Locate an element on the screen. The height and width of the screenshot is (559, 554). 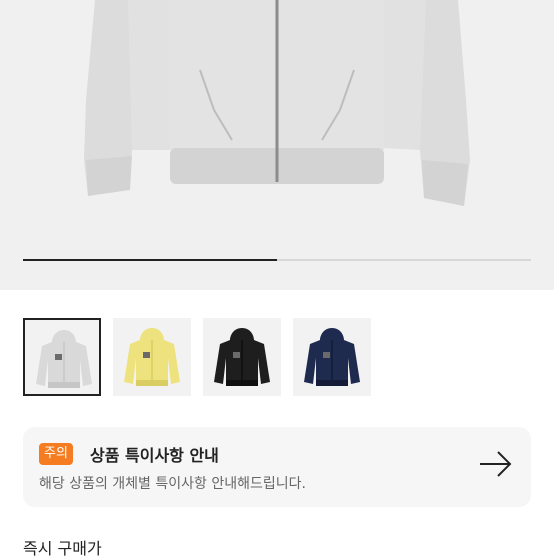
notice-description: 해당 상품의 개체별 특이사항 안내해드립니다. is located at coordinates (172, 484).